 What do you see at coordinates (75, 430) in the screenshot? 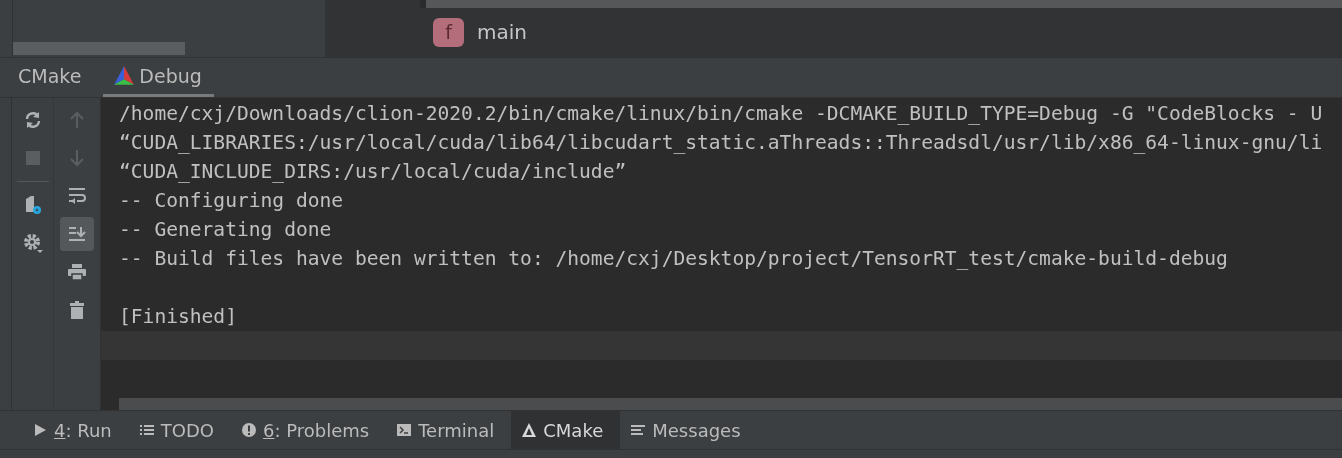
I see `tool-window-tab: 4: Run` at bounding box center [75, 430].